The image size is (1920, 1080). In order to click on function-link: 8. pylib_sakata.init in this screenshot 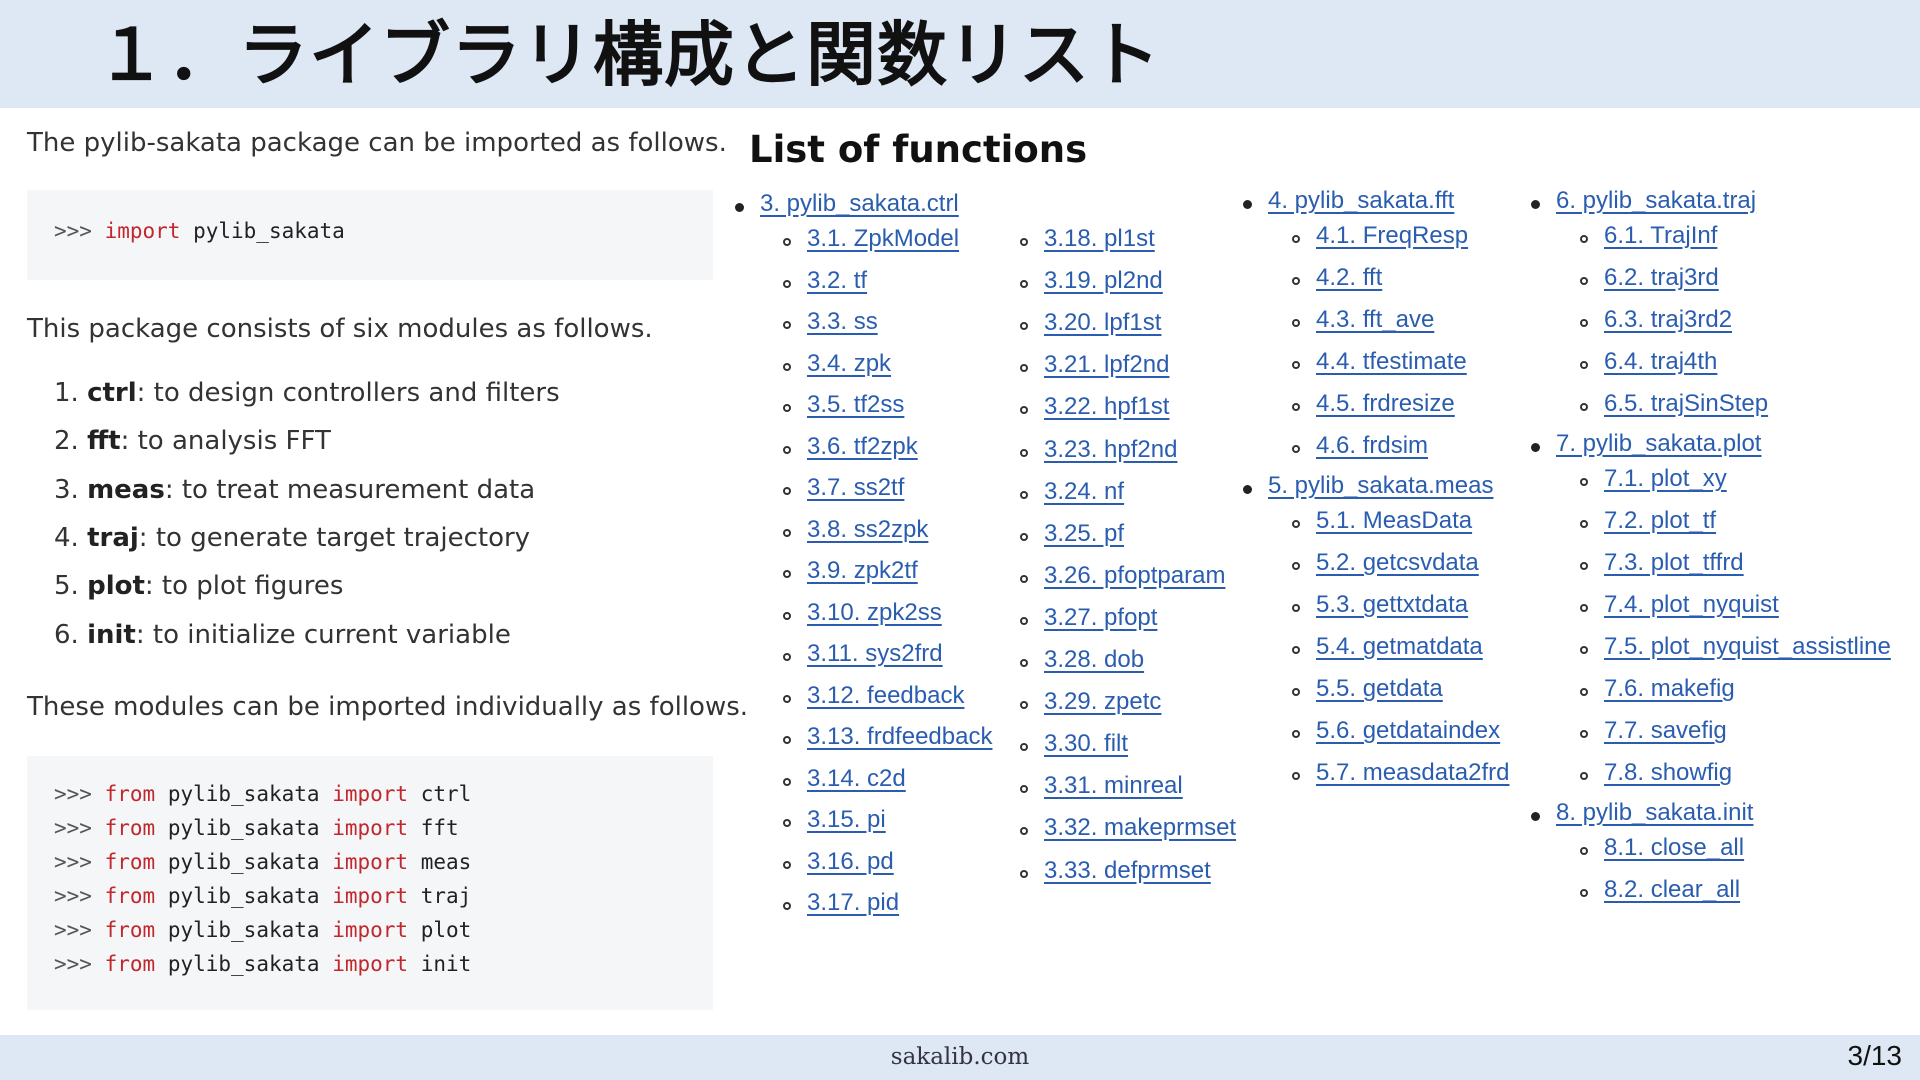, I will do `click(1654, 812)`.